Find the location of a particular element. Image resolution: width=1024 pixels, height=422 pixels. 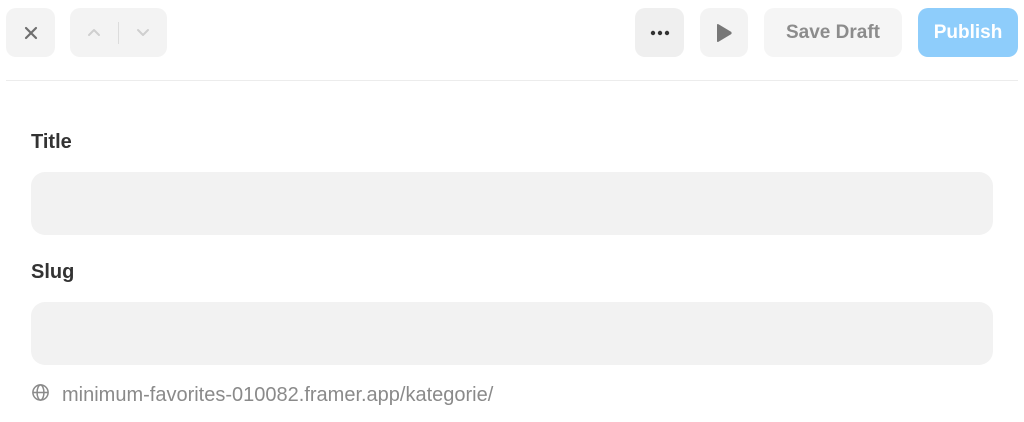

toolbar-divider is located at coordinates (512, 80).